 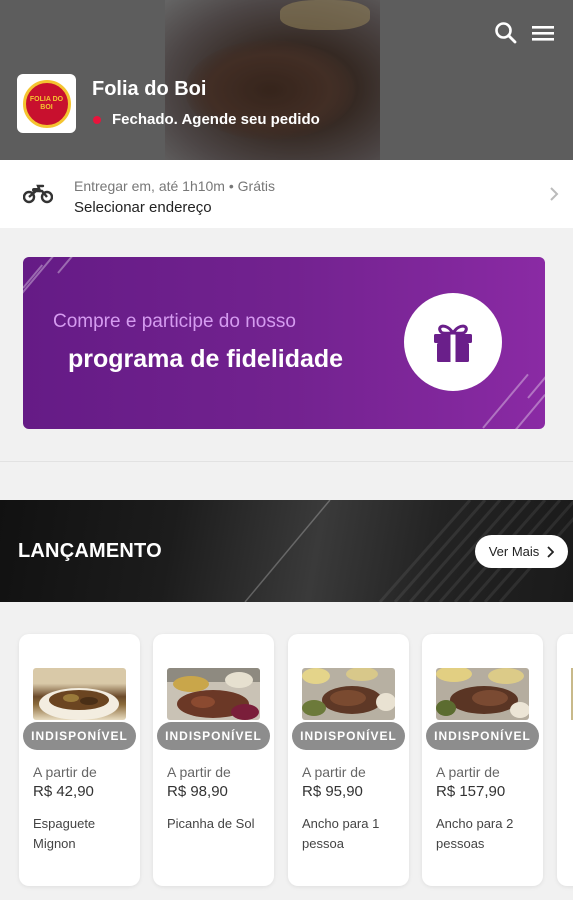 I want to click on product-name: Espaguete Mignon, so click(x=64, y=833).